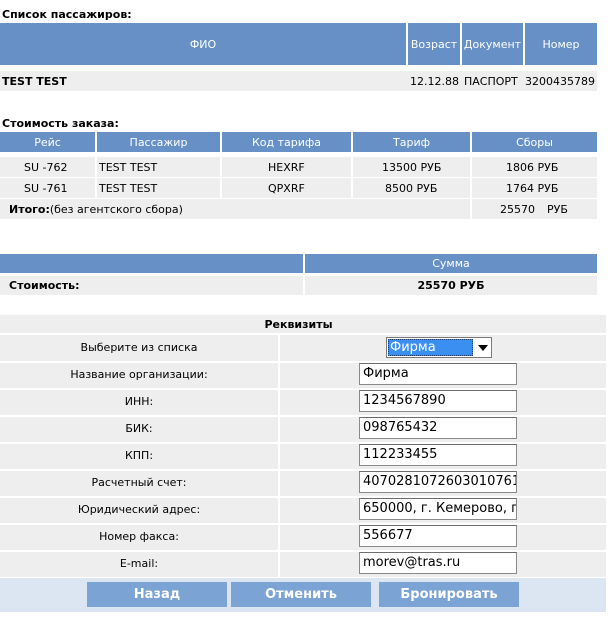 The height and width of the screenshot is (618, 612). What do you see at coordinates (303, 375) in the screenshot?
I see `form-row-org-name: Название организации: Фирма` at bounding box center [303, 375].